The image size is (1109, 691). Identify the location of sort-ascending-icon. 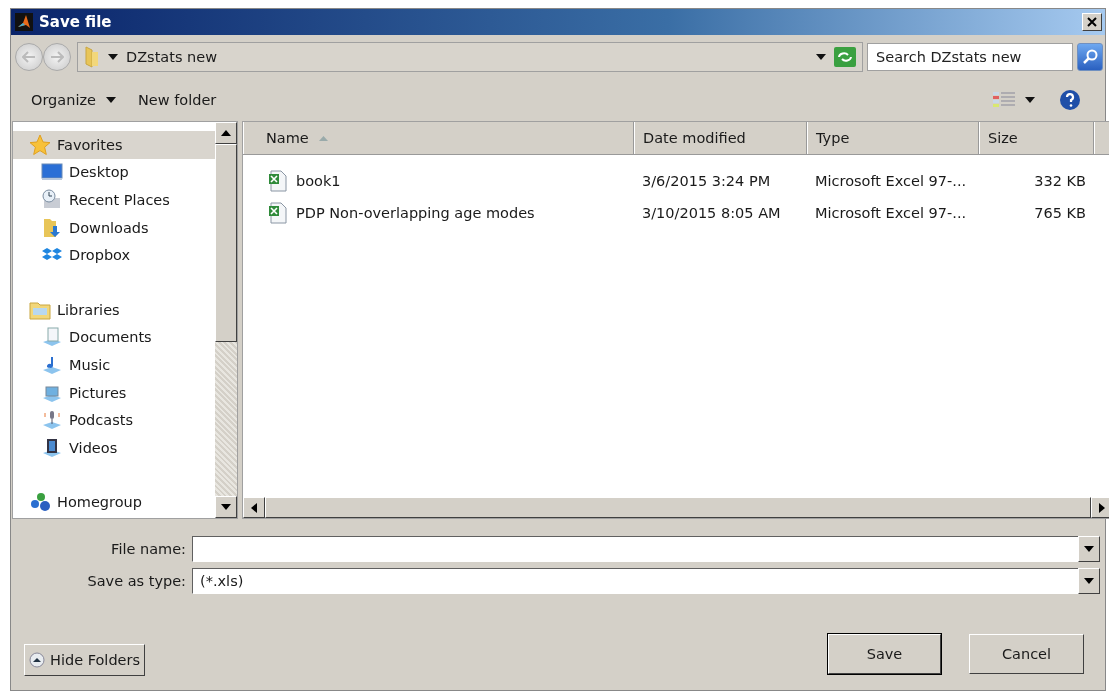
(323, 138).